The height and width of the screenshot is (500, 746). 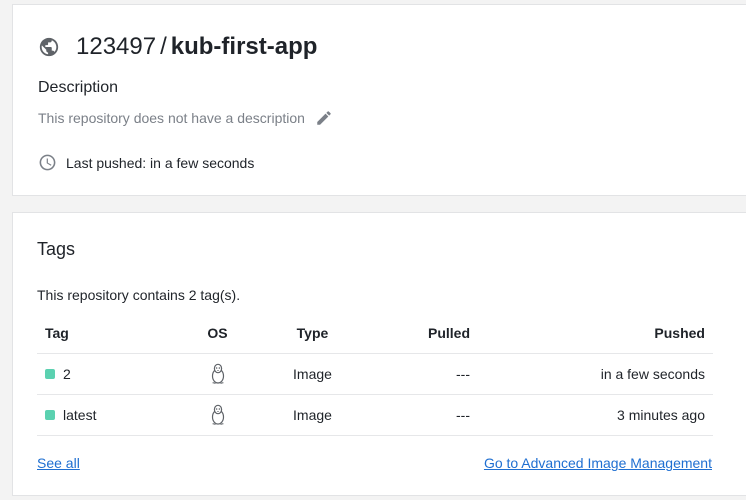 What do you see at coordinates (106, 374) in the screenshot?
I see `tag-cell: 2` at bounding box center [106, 374].